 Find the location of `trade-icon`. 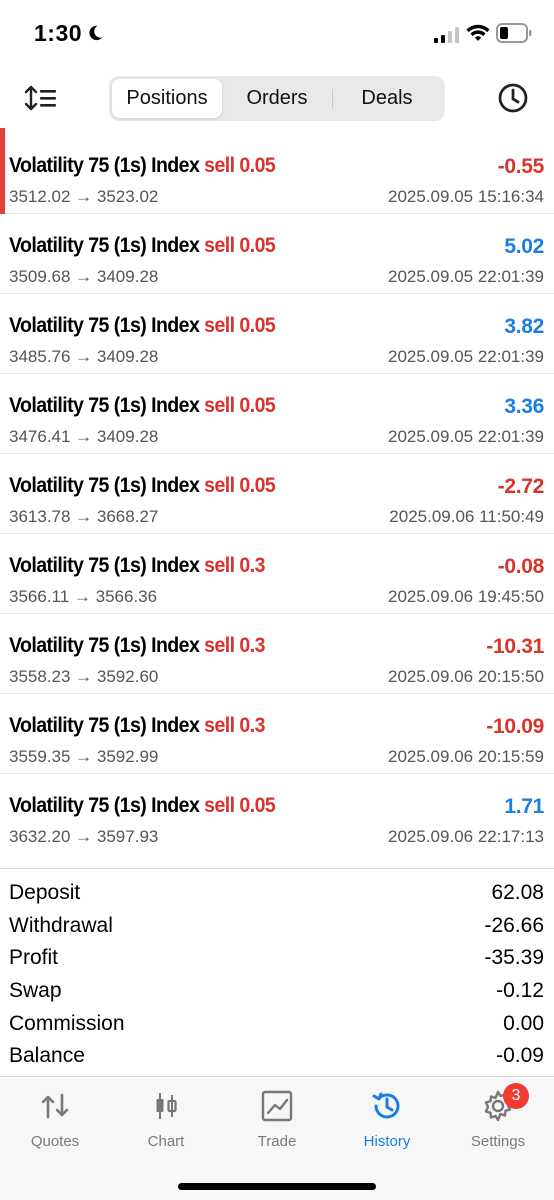

trade-icon is located at coordinates (277, 1106).